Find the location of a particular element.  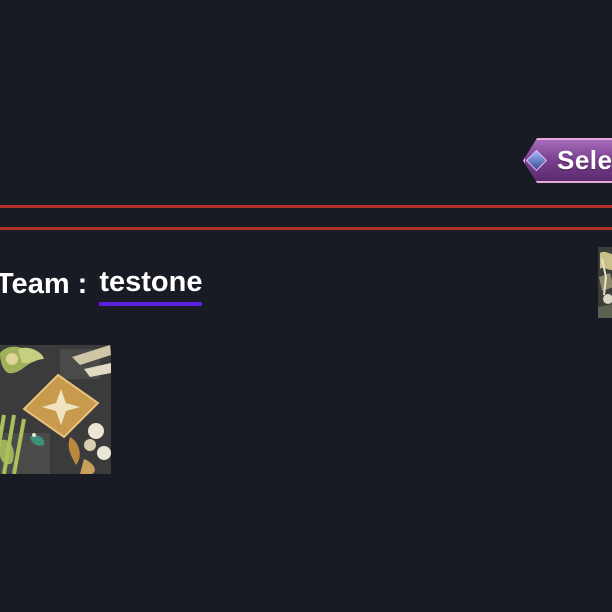

divider-top is located at coordinates (306, 206).